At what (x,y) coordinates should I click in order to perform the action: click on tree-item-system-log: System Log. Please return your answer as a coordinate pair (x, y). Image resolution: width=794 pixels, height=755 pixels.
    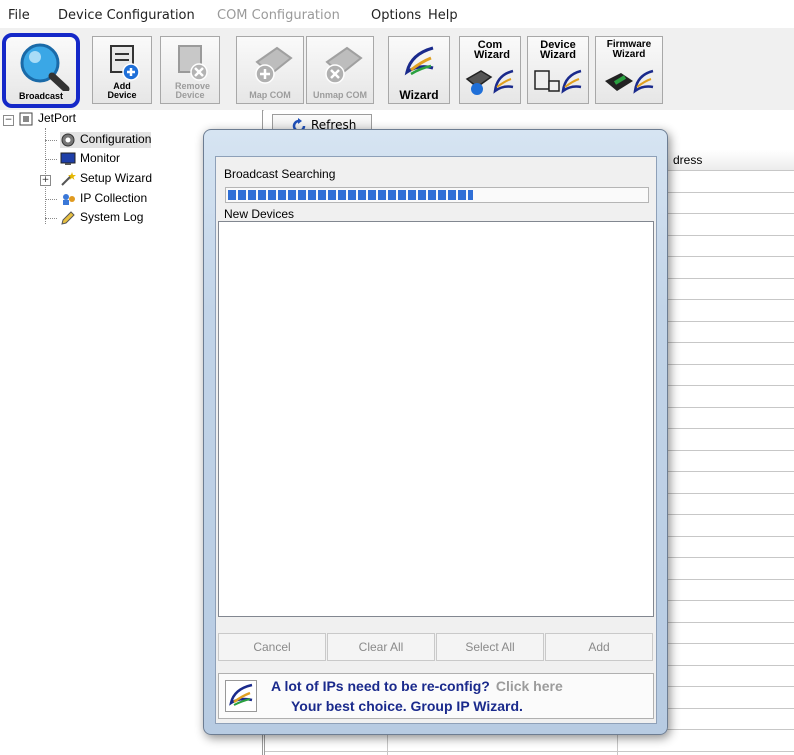
    Looking at the image, I should click on (101, 218).